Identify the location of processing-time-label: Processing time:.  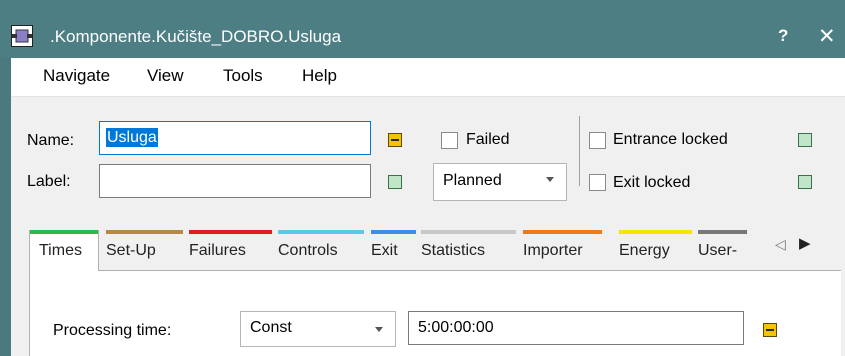
(112, 330).